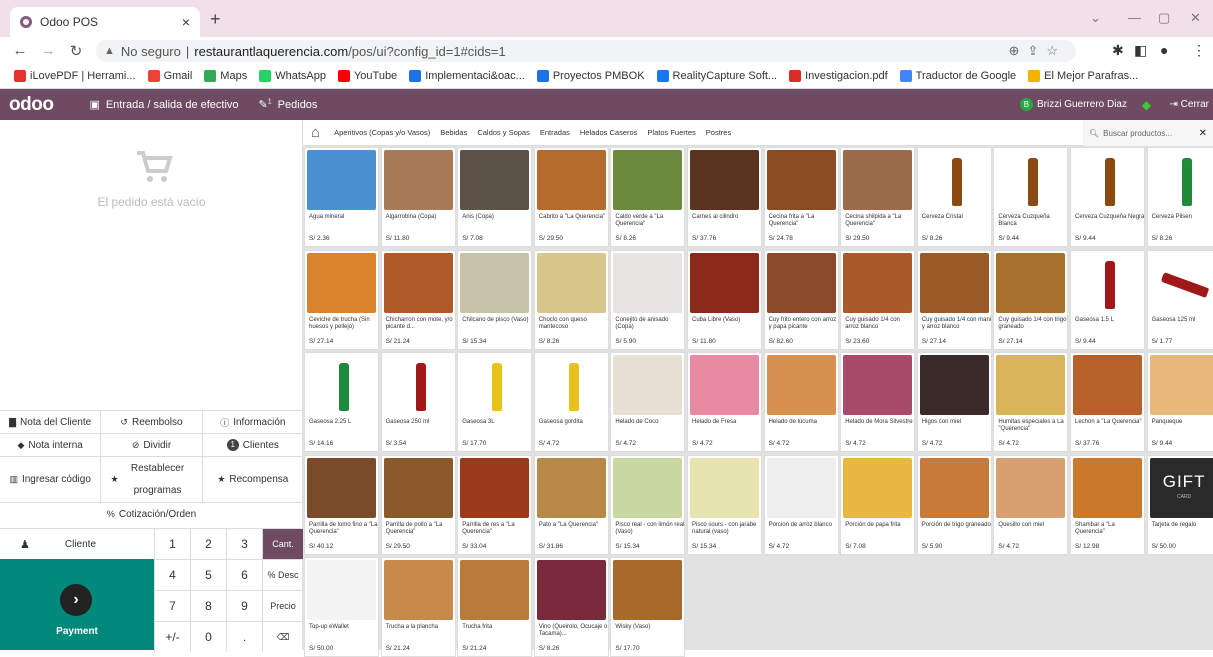 This screenshot has height=657, width=1213. What do you see at coordinates (1164, 18) in the screenshot?
I see `maximize-icon: ▢` at bounding box center [1164, 18].